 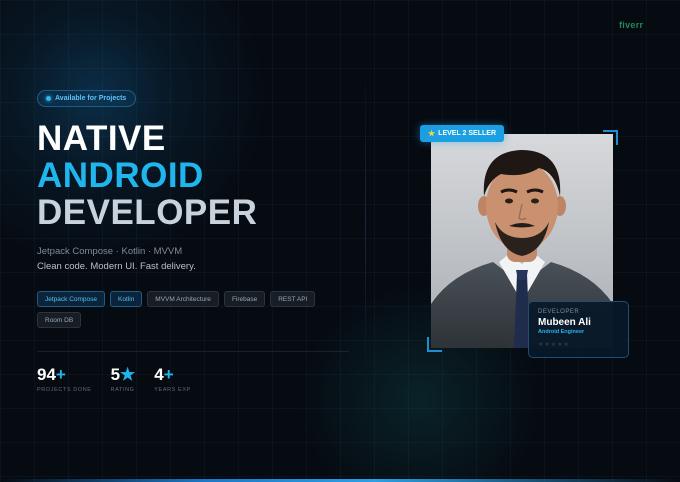 What do you see at coordinates (147, 212) in the screenshot?
I see `headline-line-3: DEVELOPER` at bounding box center [147, 212].